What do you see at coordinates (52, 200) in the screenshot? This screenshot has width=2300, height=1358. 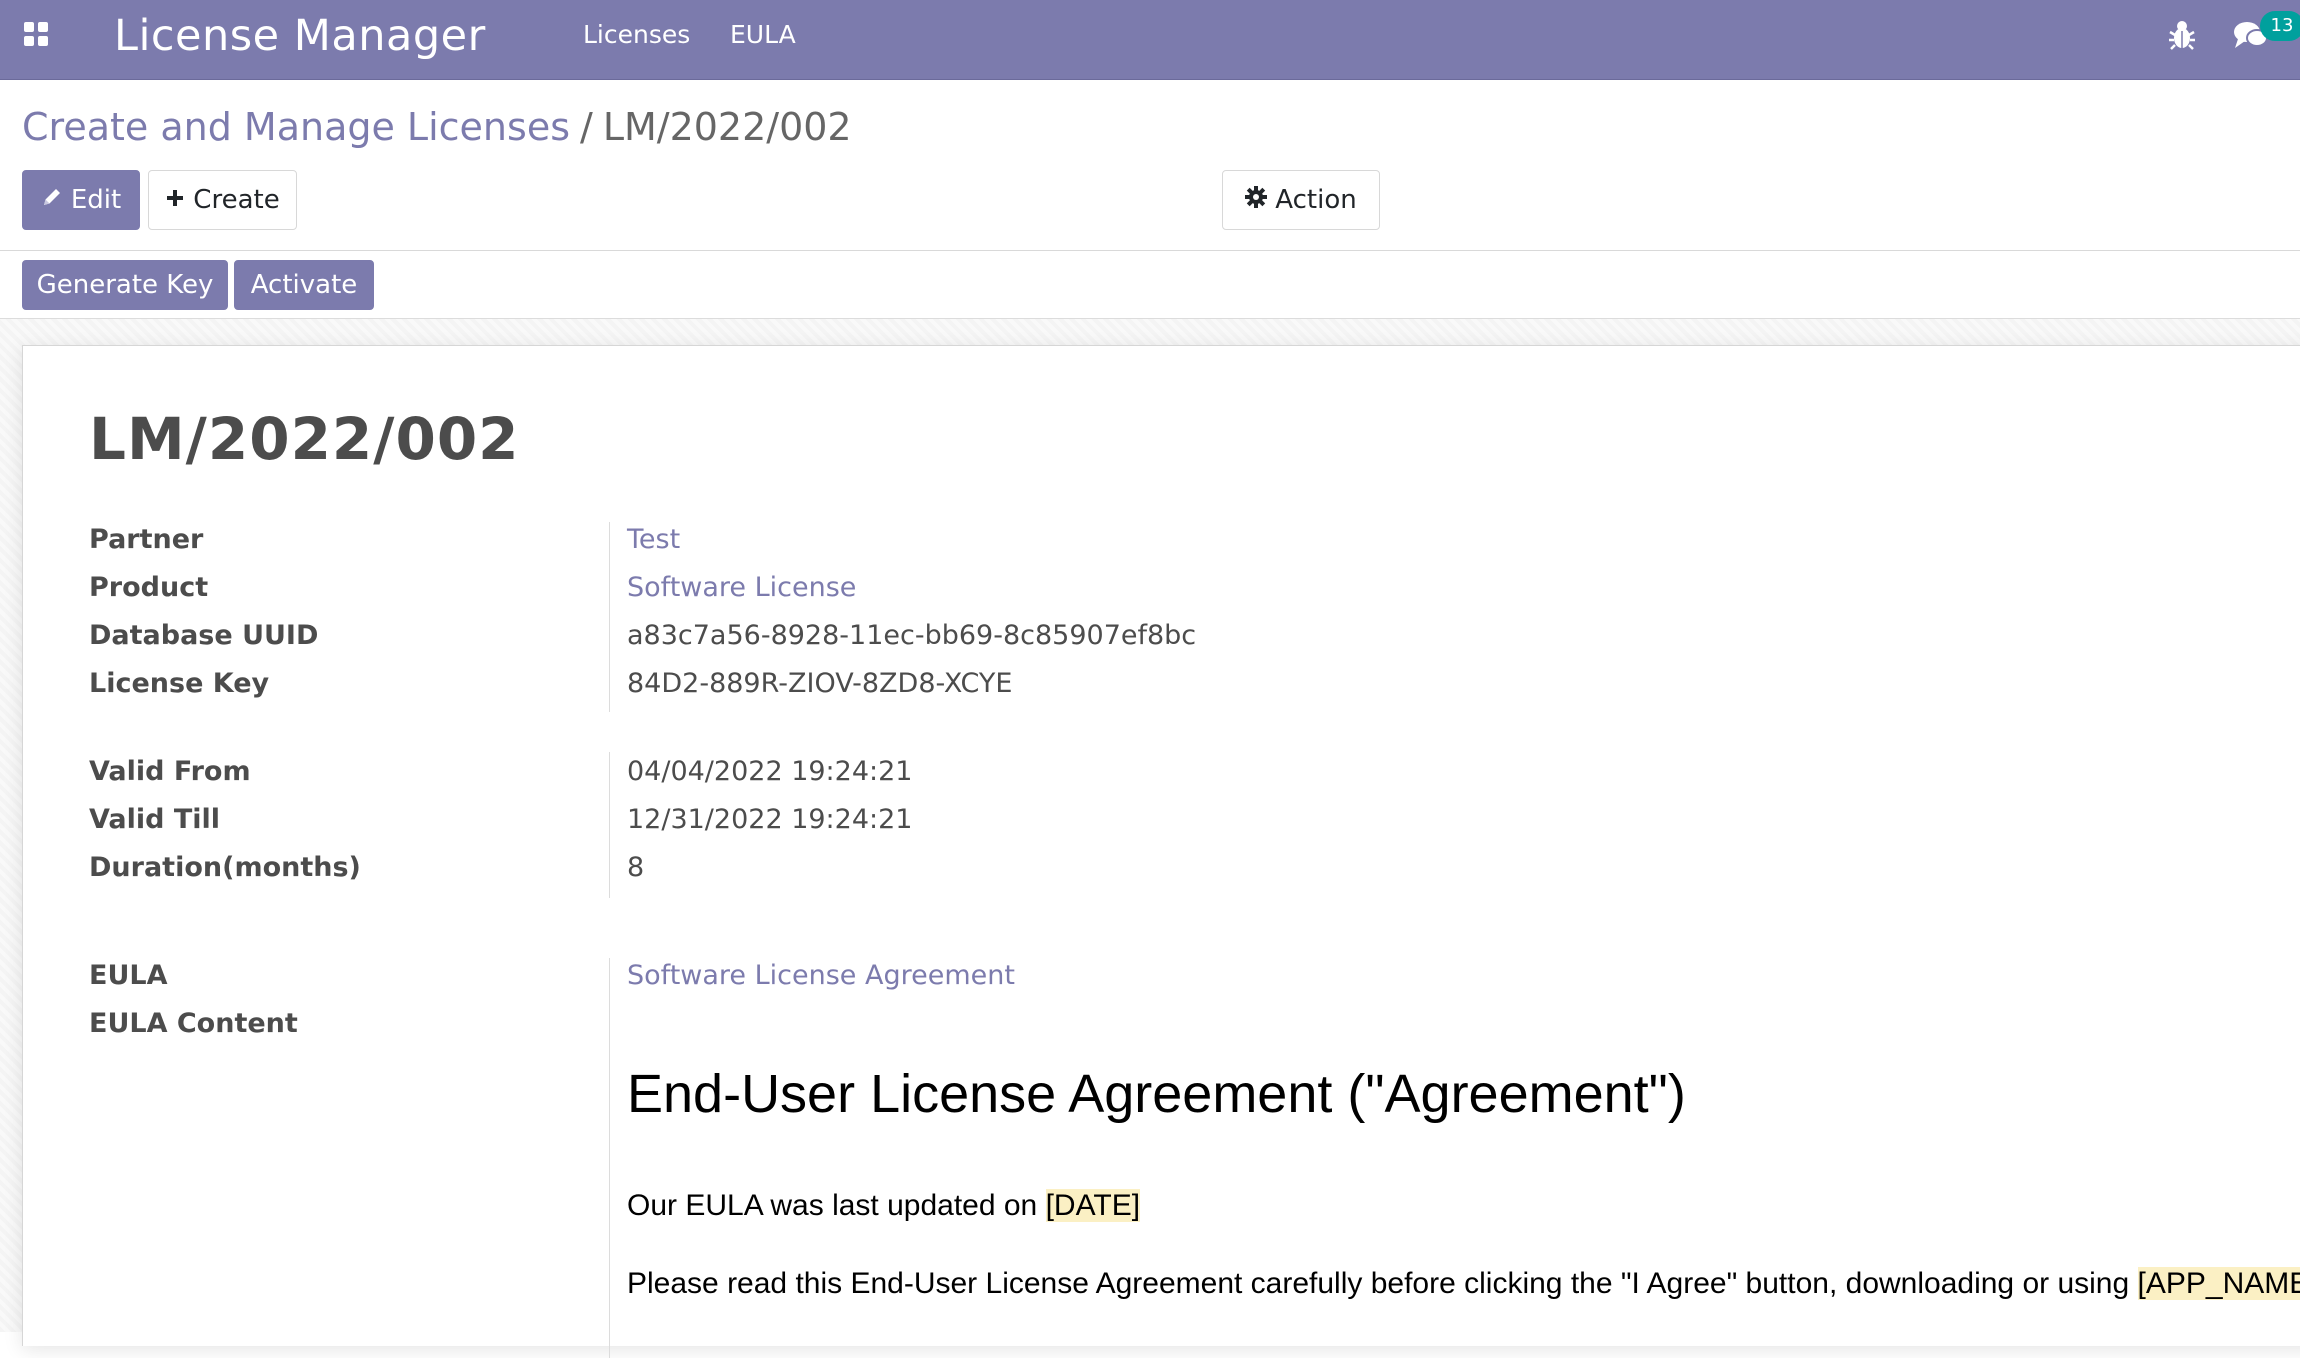 I see `pencil-icon` at bounding box center [52, 200].